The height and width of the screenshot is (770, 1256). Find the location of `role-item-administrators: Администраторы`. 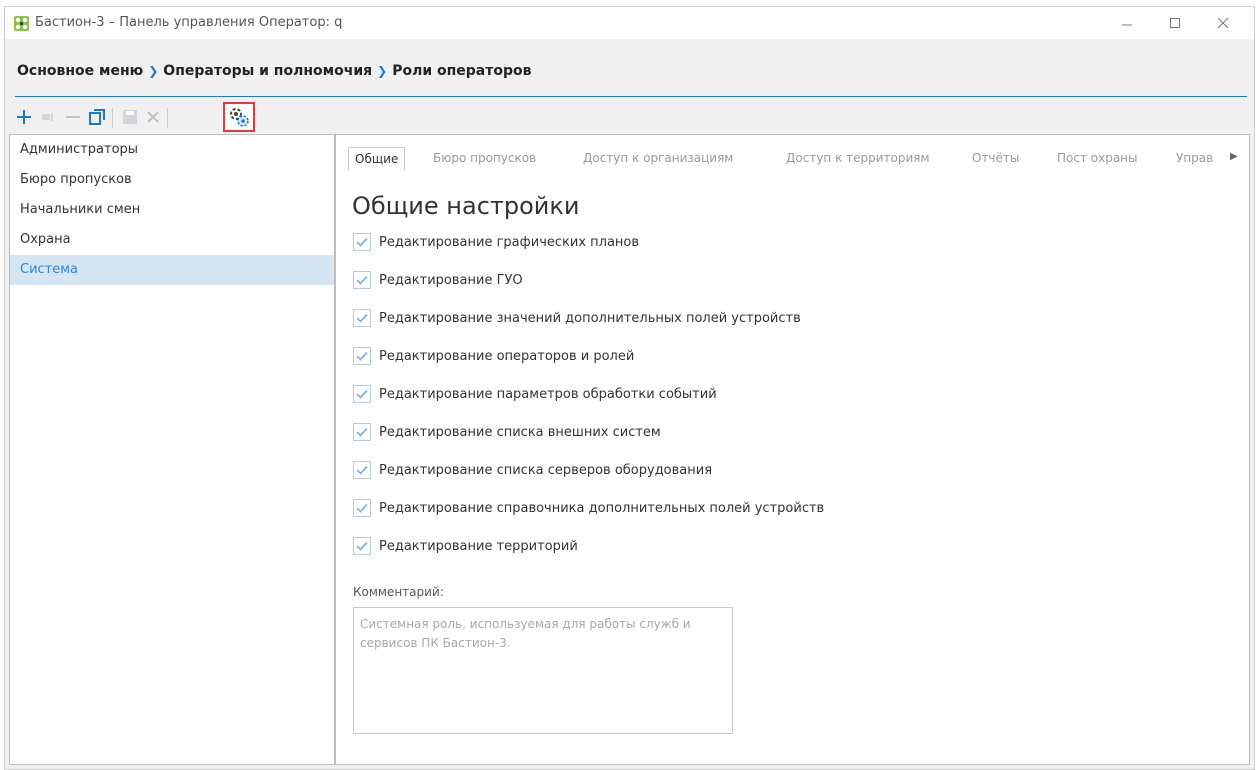

role-item-administrators: Администраторы is located at coordinates (172, 150).